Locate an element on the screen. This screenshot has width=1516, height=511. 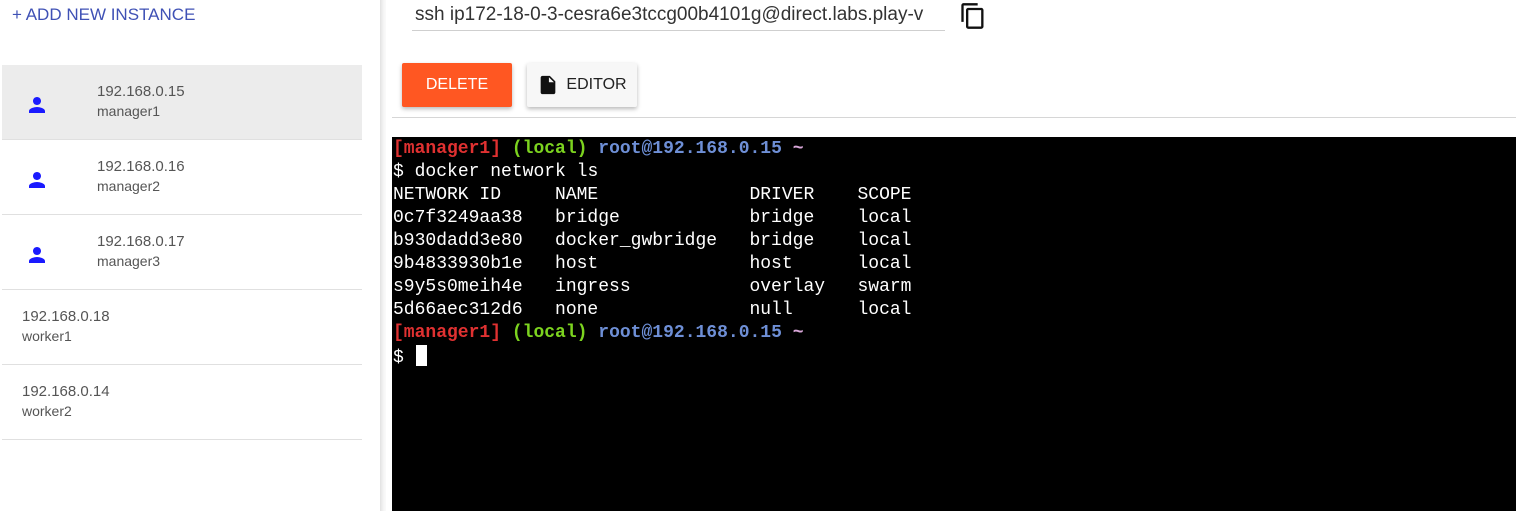
terminal-command-line: $ docker network ls is located at coordinates (652, 172).